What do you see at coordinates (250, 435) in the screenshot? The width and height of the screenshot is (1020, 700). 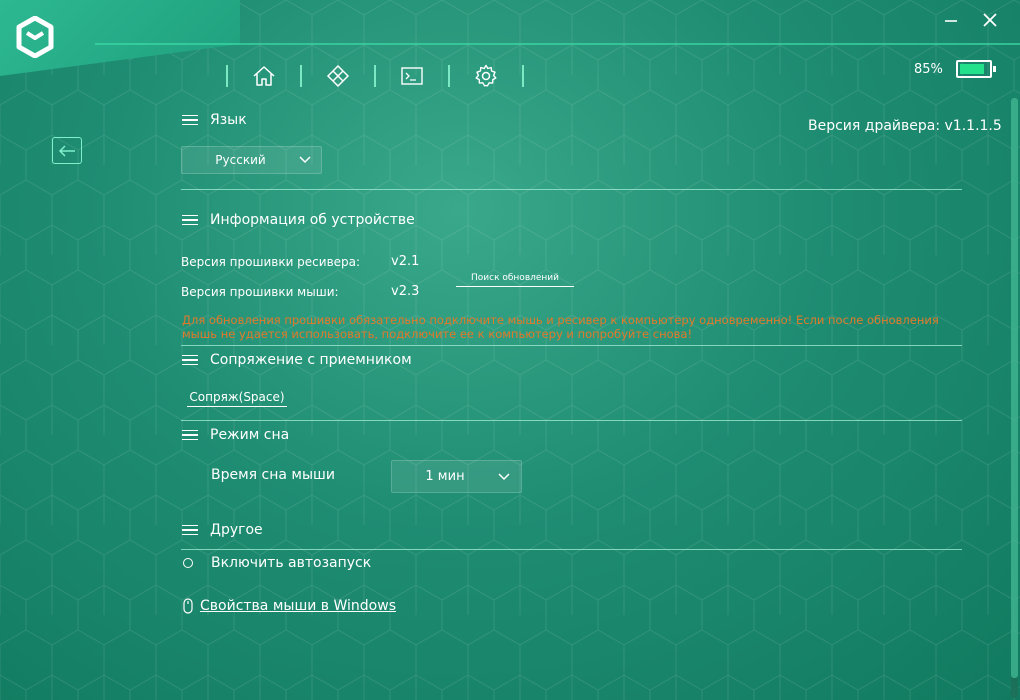 I see `section-sleep-title: Режим сна` at bounding box center [250, 435].